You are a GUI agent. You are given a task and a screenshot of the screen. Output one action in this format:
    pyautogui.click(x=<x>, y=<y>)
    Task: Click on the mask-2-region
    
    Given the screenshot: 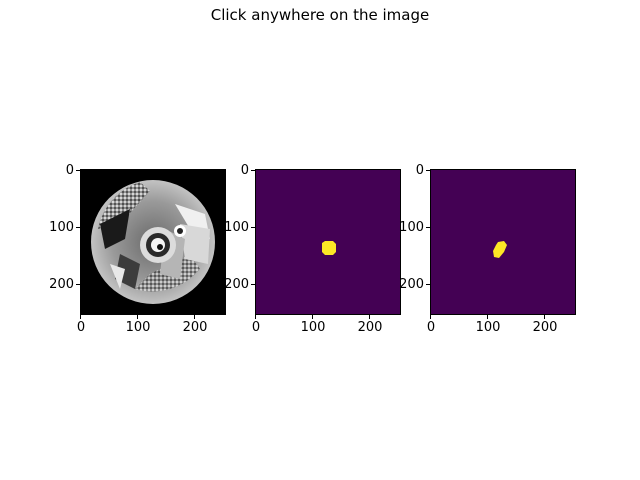 What is the action you would take?
    pyautogui.click(x=500, y=249)
    